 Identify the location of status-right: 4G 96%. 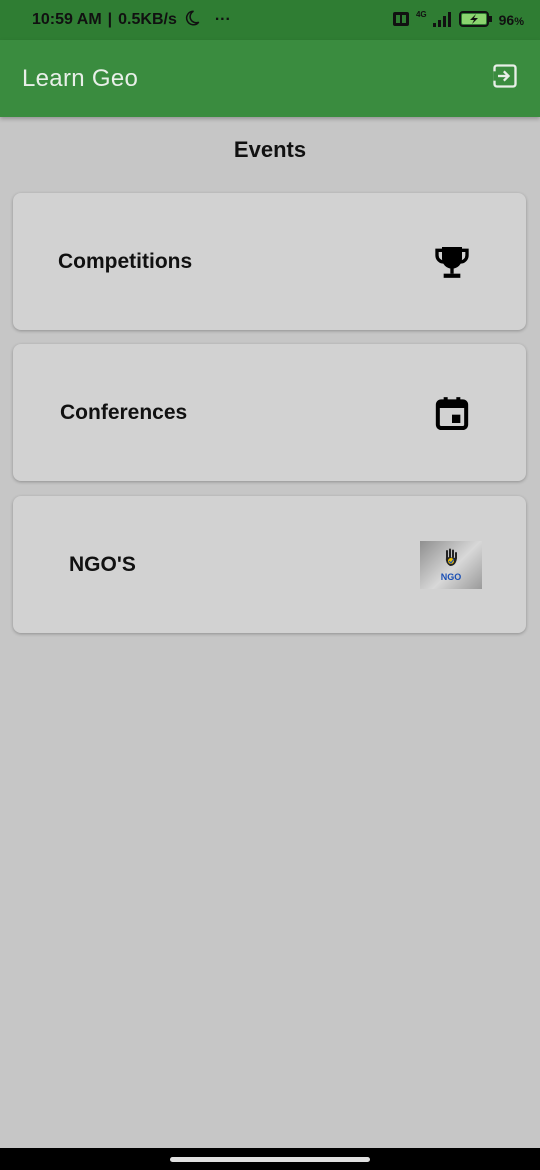
(458, 20).